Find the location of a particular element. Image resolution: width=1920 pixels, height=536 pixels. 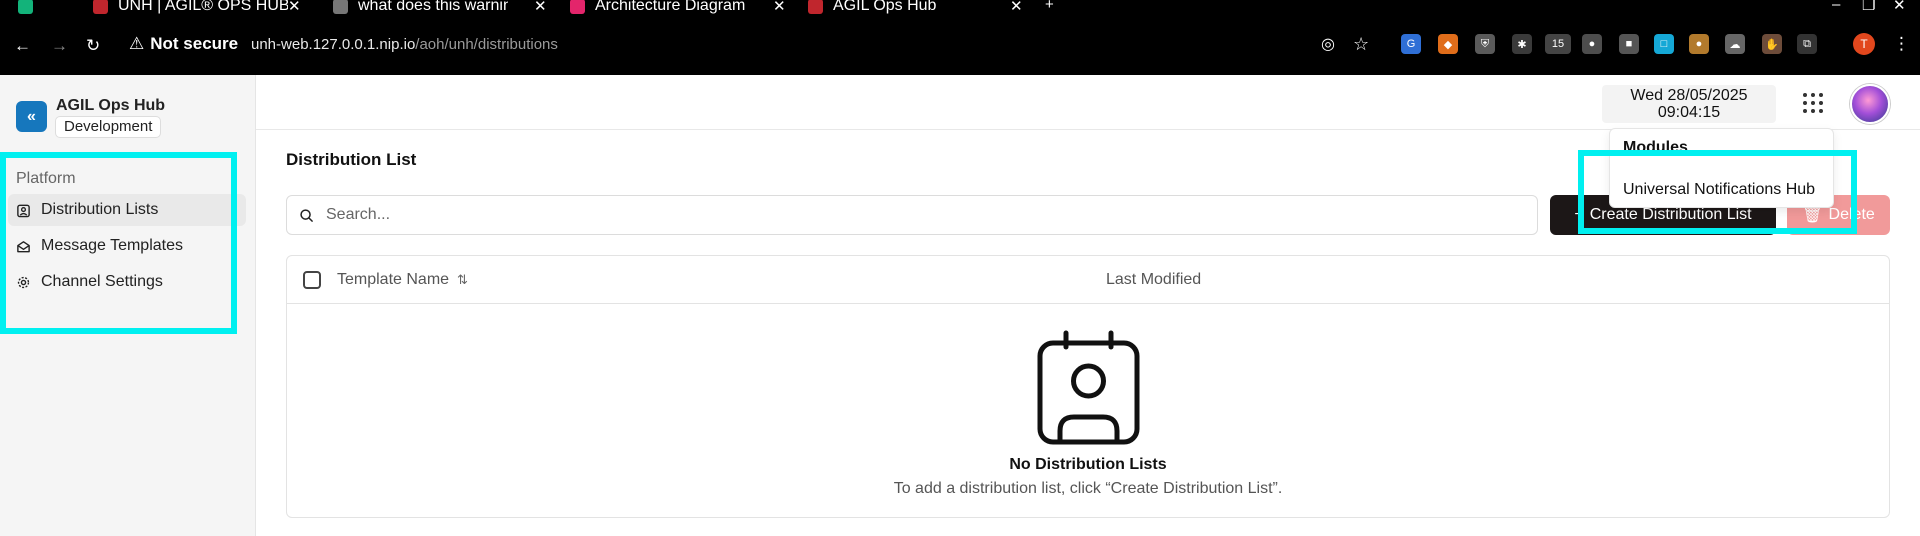

sidebar-item-label: Channel Settings is located at coordinates (102, 281).